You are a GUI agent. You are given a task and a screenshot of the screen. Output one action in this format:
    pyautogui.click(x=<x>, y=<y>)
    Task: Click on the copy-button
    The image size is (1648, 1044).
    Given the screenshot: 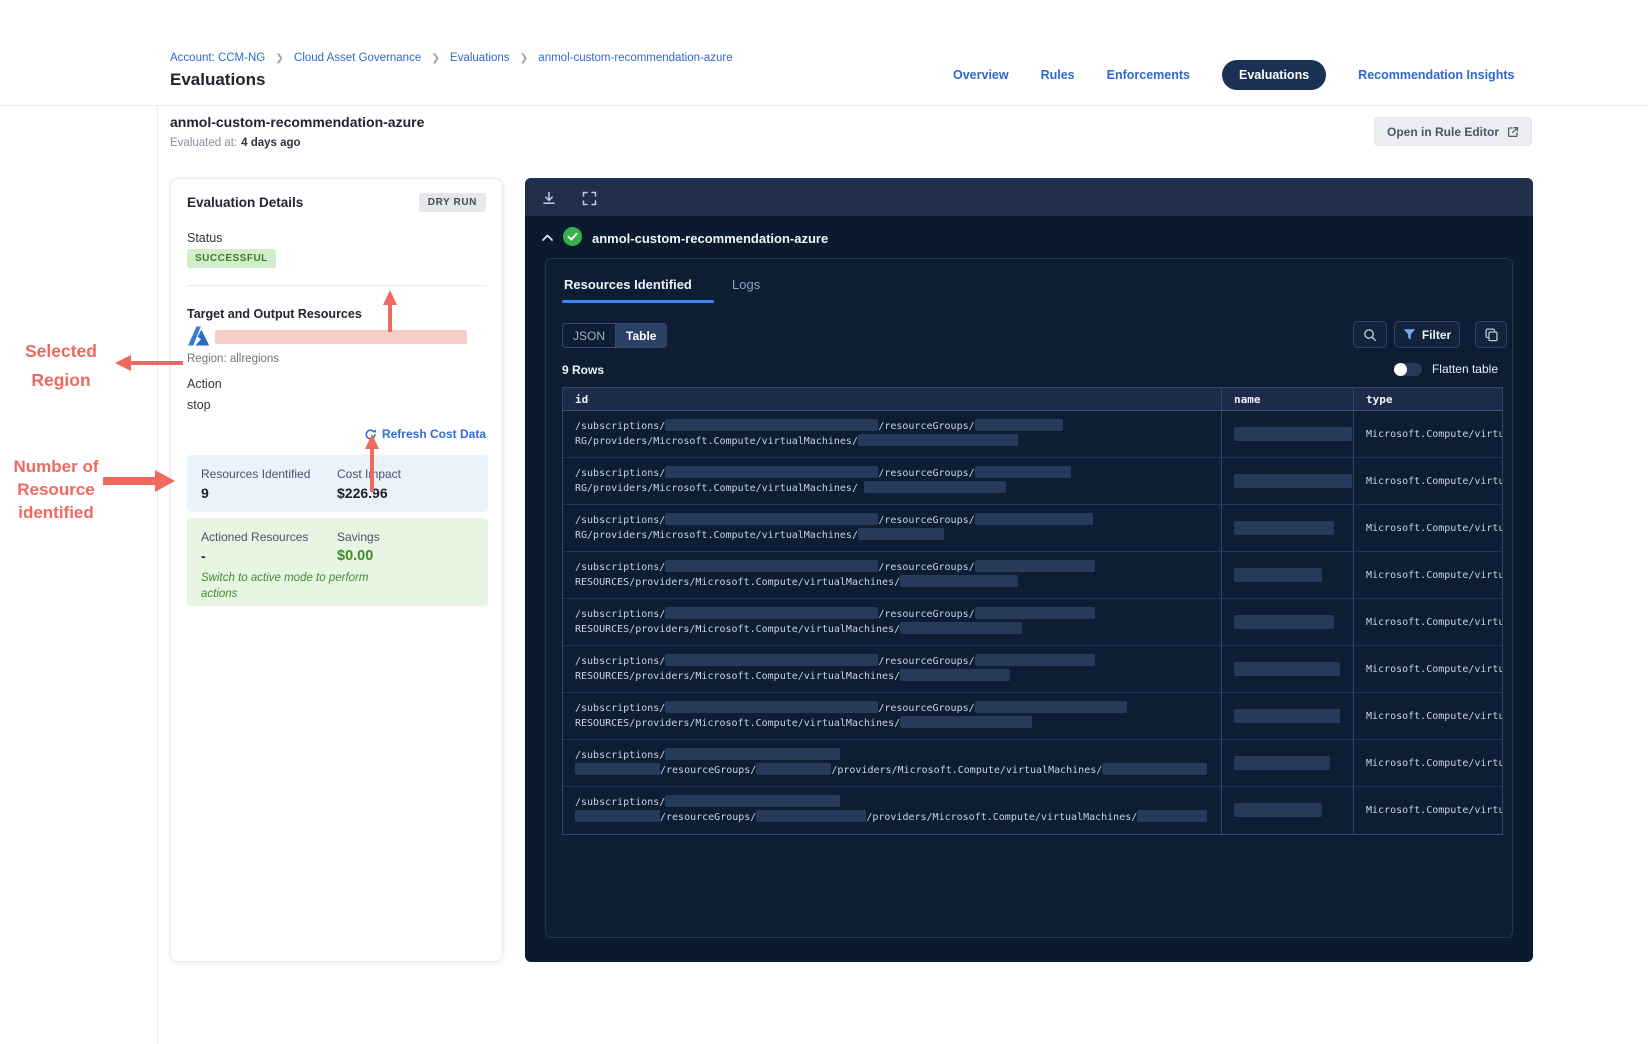 What is the action you would take?
    pyautogui.click(x=1491, y=334)
    